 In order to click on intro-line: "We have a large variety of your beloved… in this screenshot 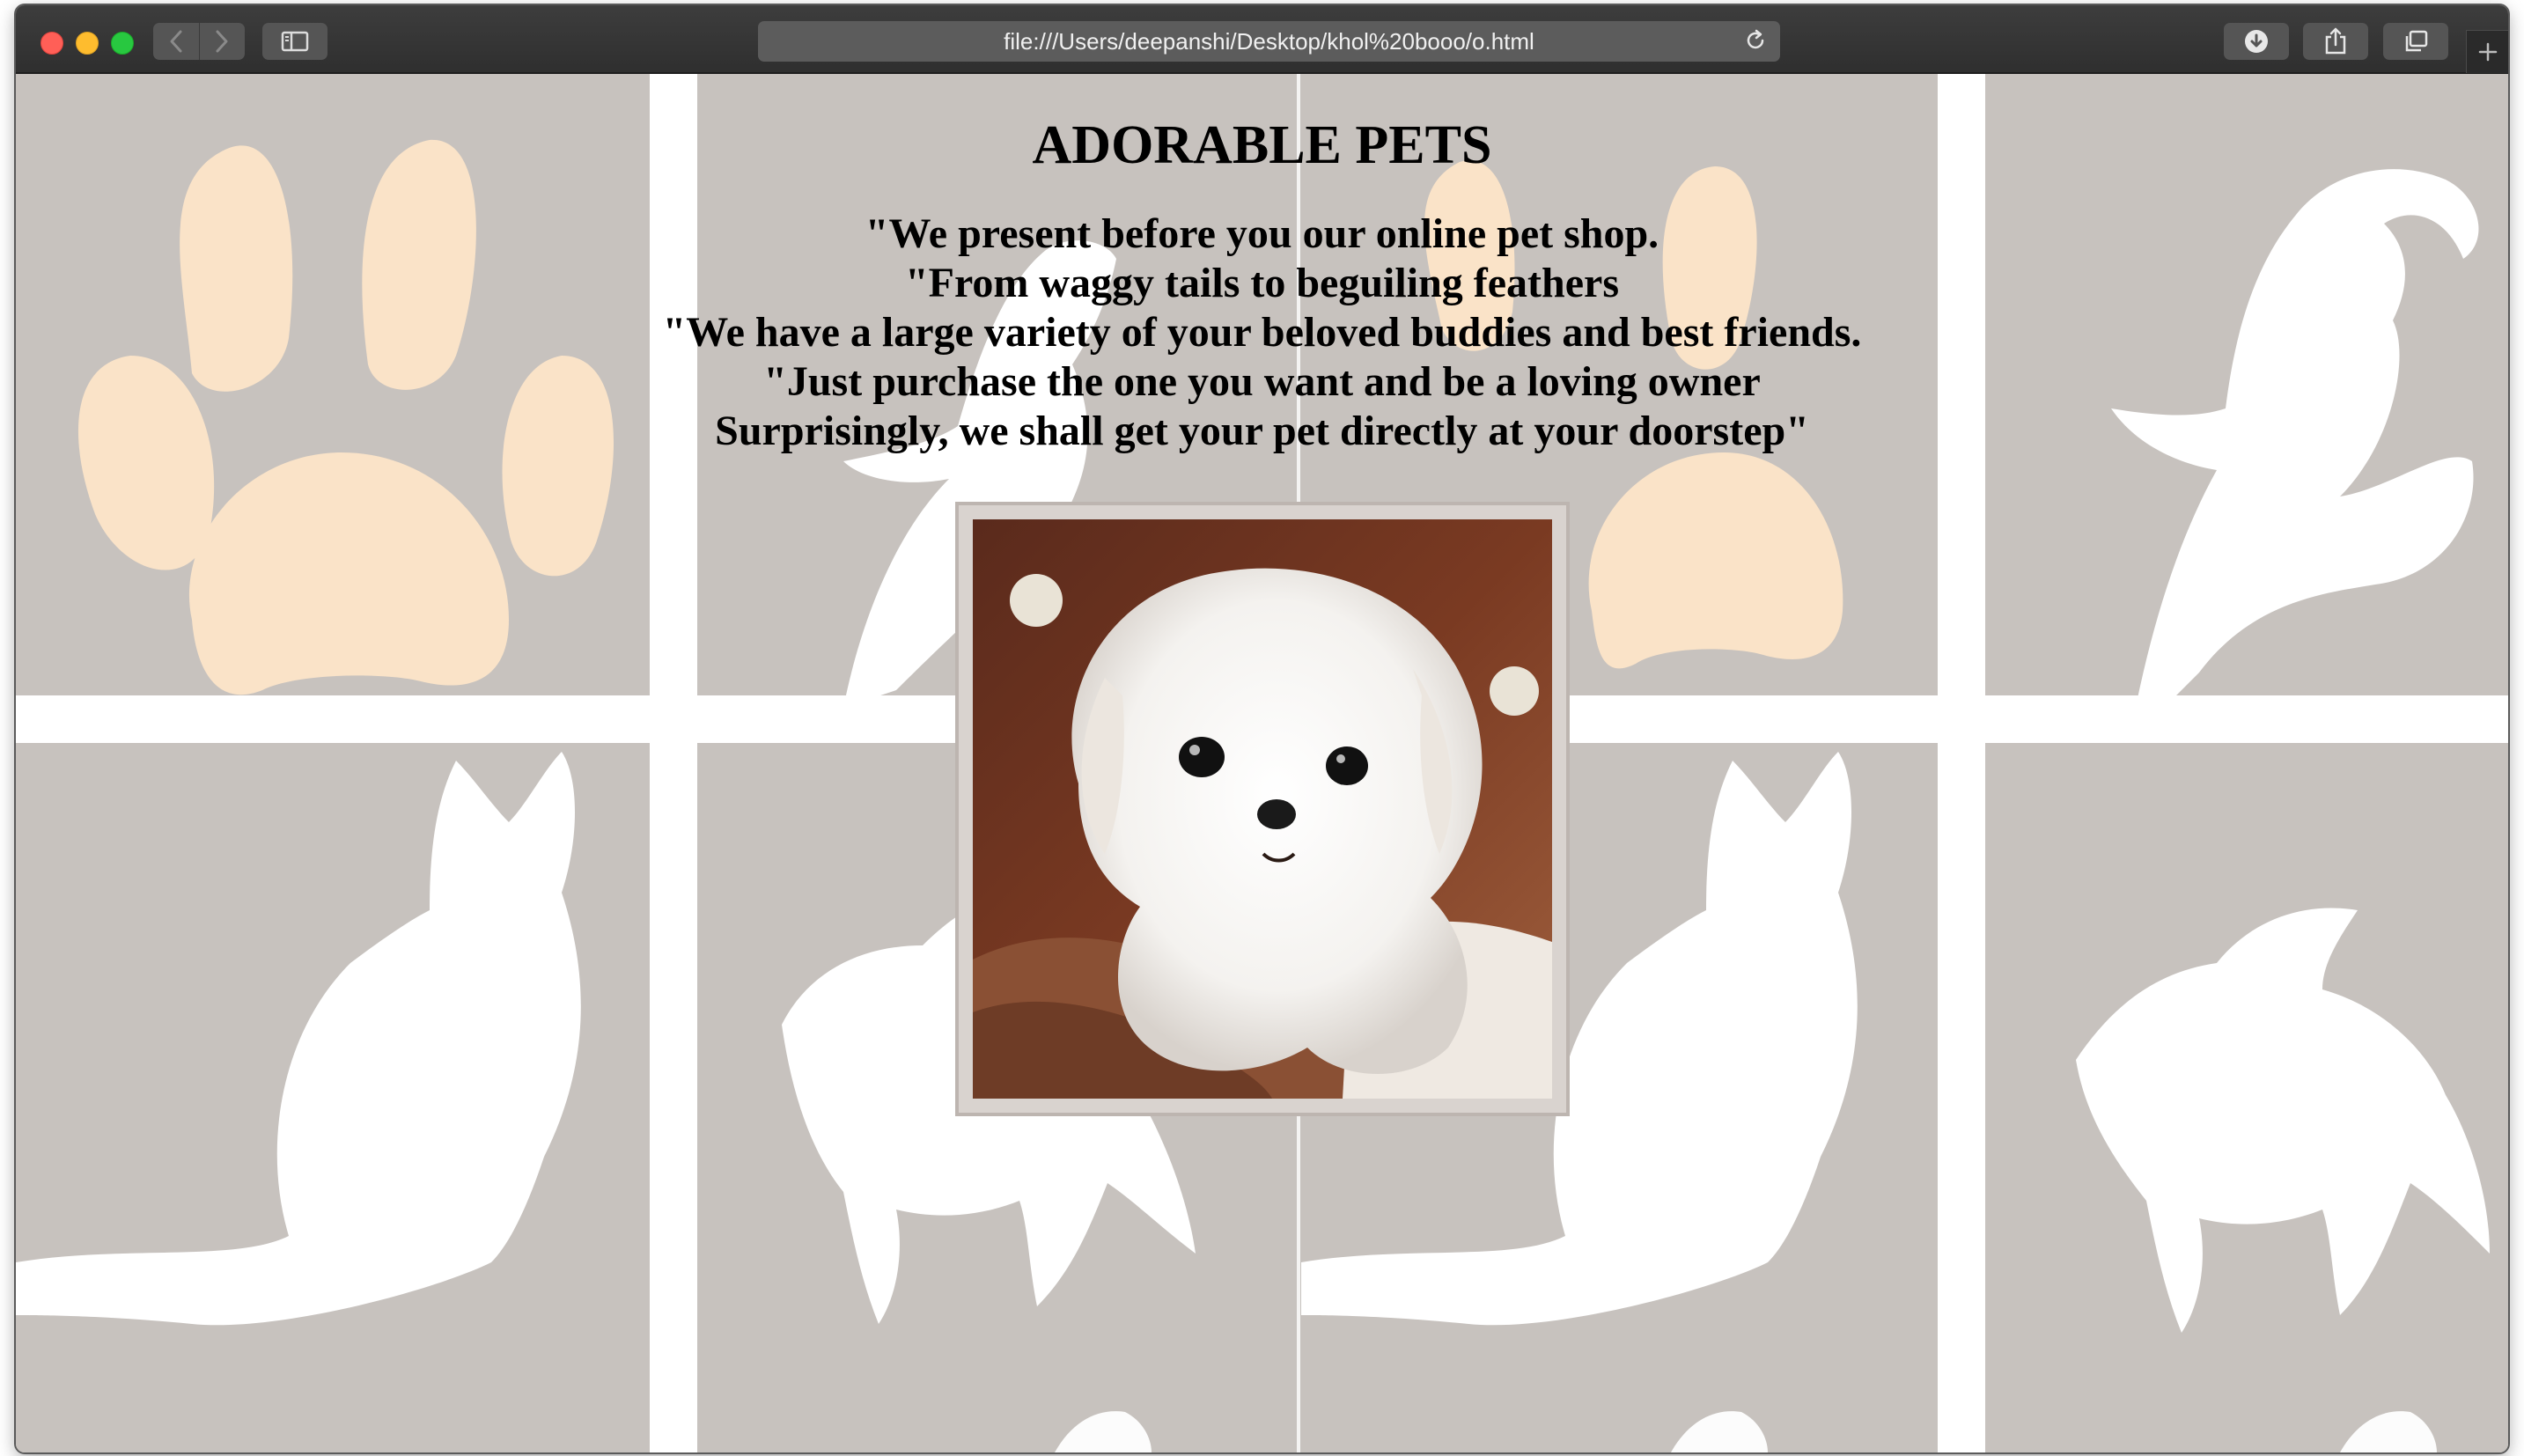, I will do `click(1262, 332)`.